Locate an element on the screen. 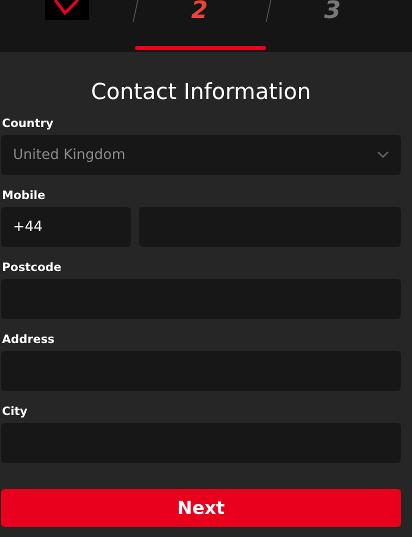 Image resolution: width=412 pixels, height=537 pixels. field-label: Address is located at coordinates (29, 339).